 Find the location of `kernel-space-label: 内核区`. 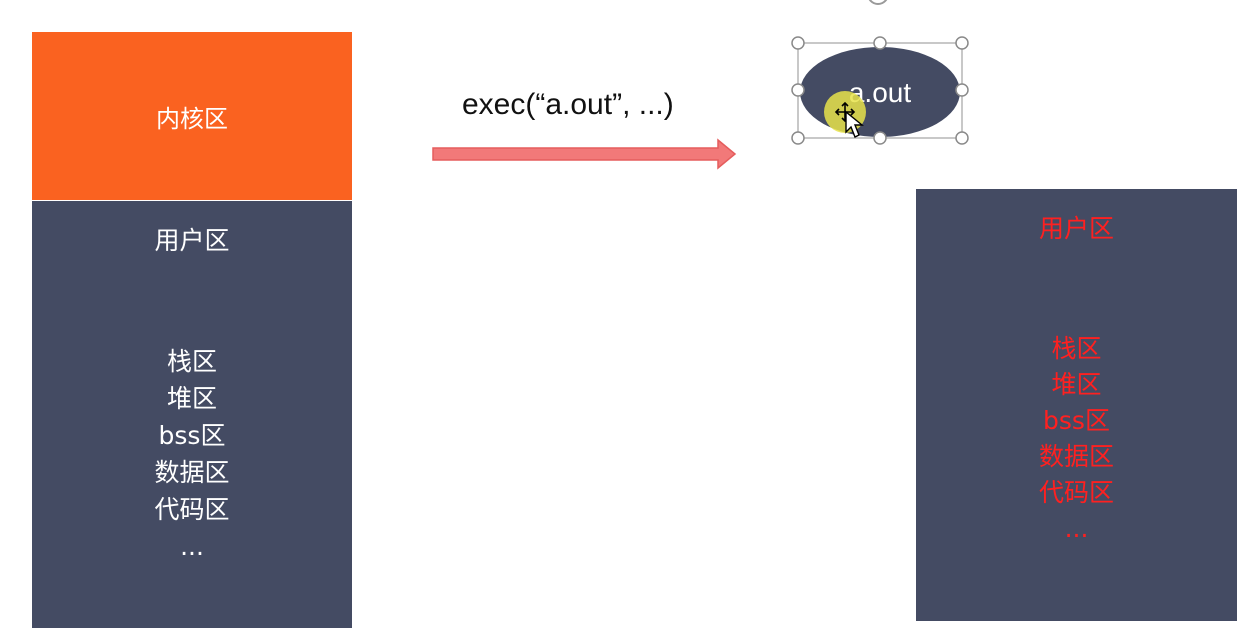

kernel-space-label: 内核区 is located at coordinates (192, 118).